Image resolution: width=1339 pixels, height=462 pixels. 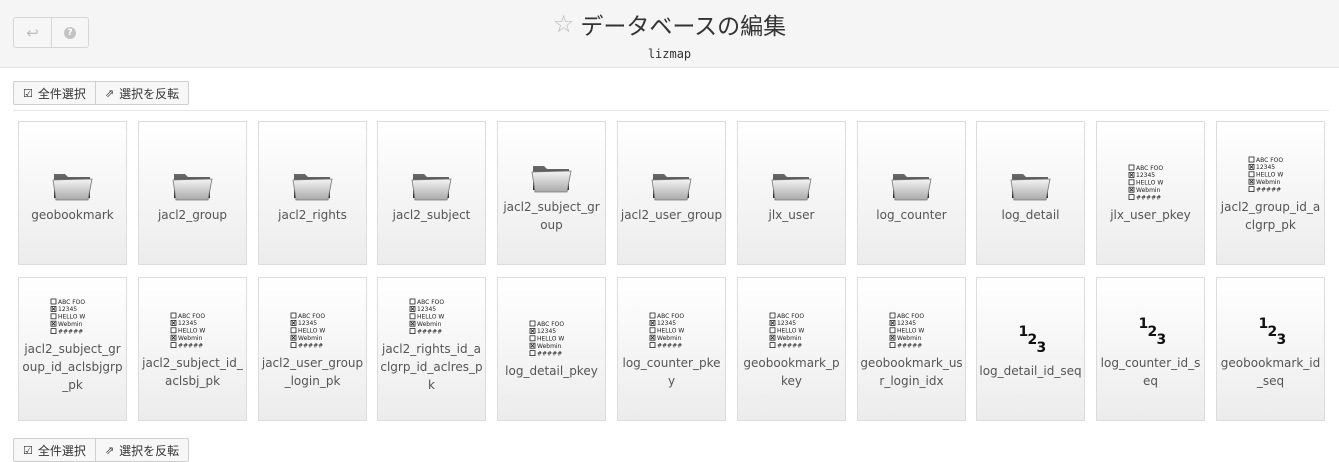 I want to click on table-tile: log_counter, so click(x=911, y=193).